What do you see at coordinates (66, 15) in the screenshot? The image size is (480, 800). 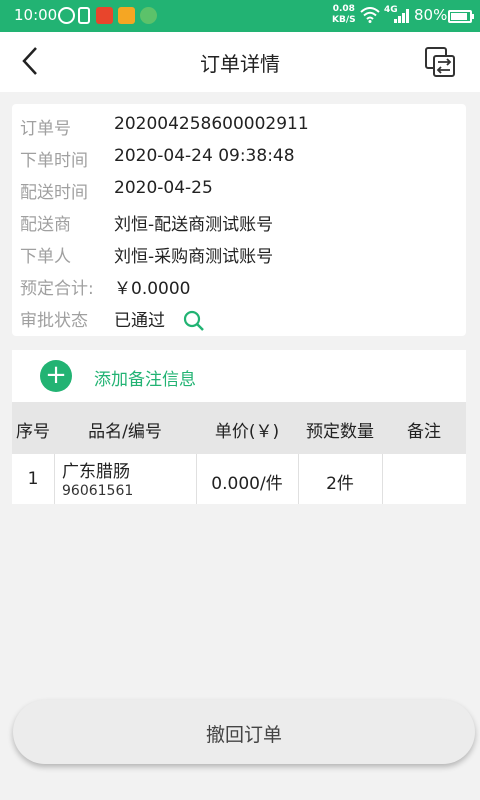 I see `alarm-icon` at bounding box center [66, 15].